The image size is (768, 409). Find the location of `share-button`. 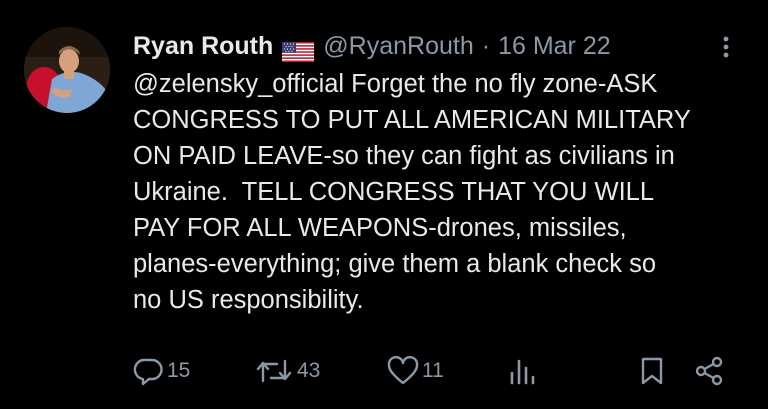

share-button is located at coordinates (709, 371).